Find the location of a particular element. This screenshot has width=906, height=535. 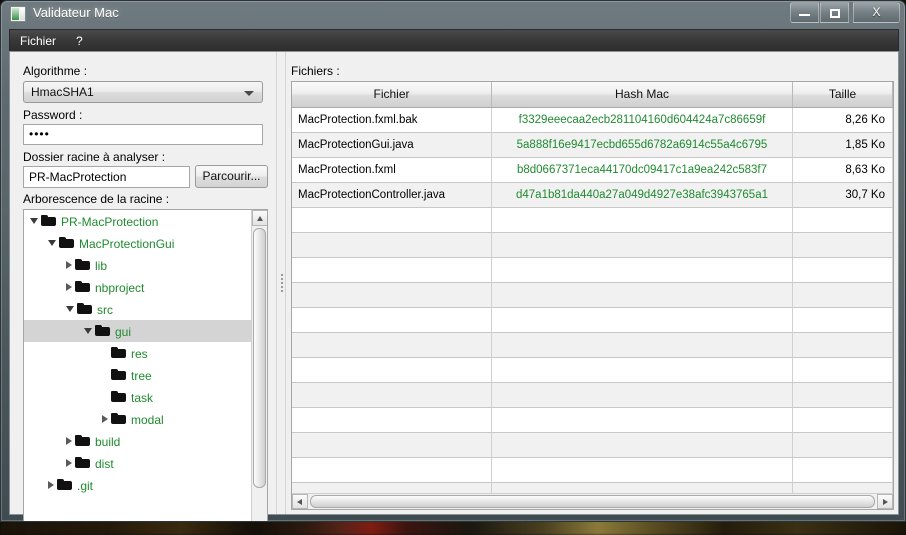

tree-item: MacProtectionGui is located at coordinates (138, 243).